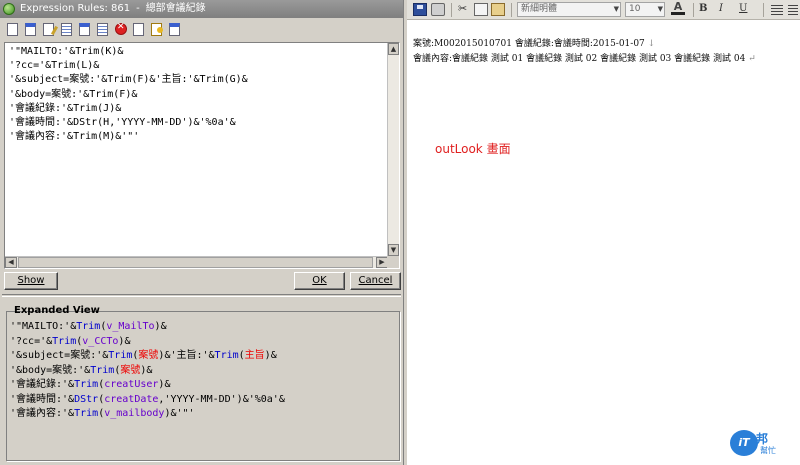  Describe the element at coordinates (498, 9) in the screenshot. I see `paste-icon` at that location.